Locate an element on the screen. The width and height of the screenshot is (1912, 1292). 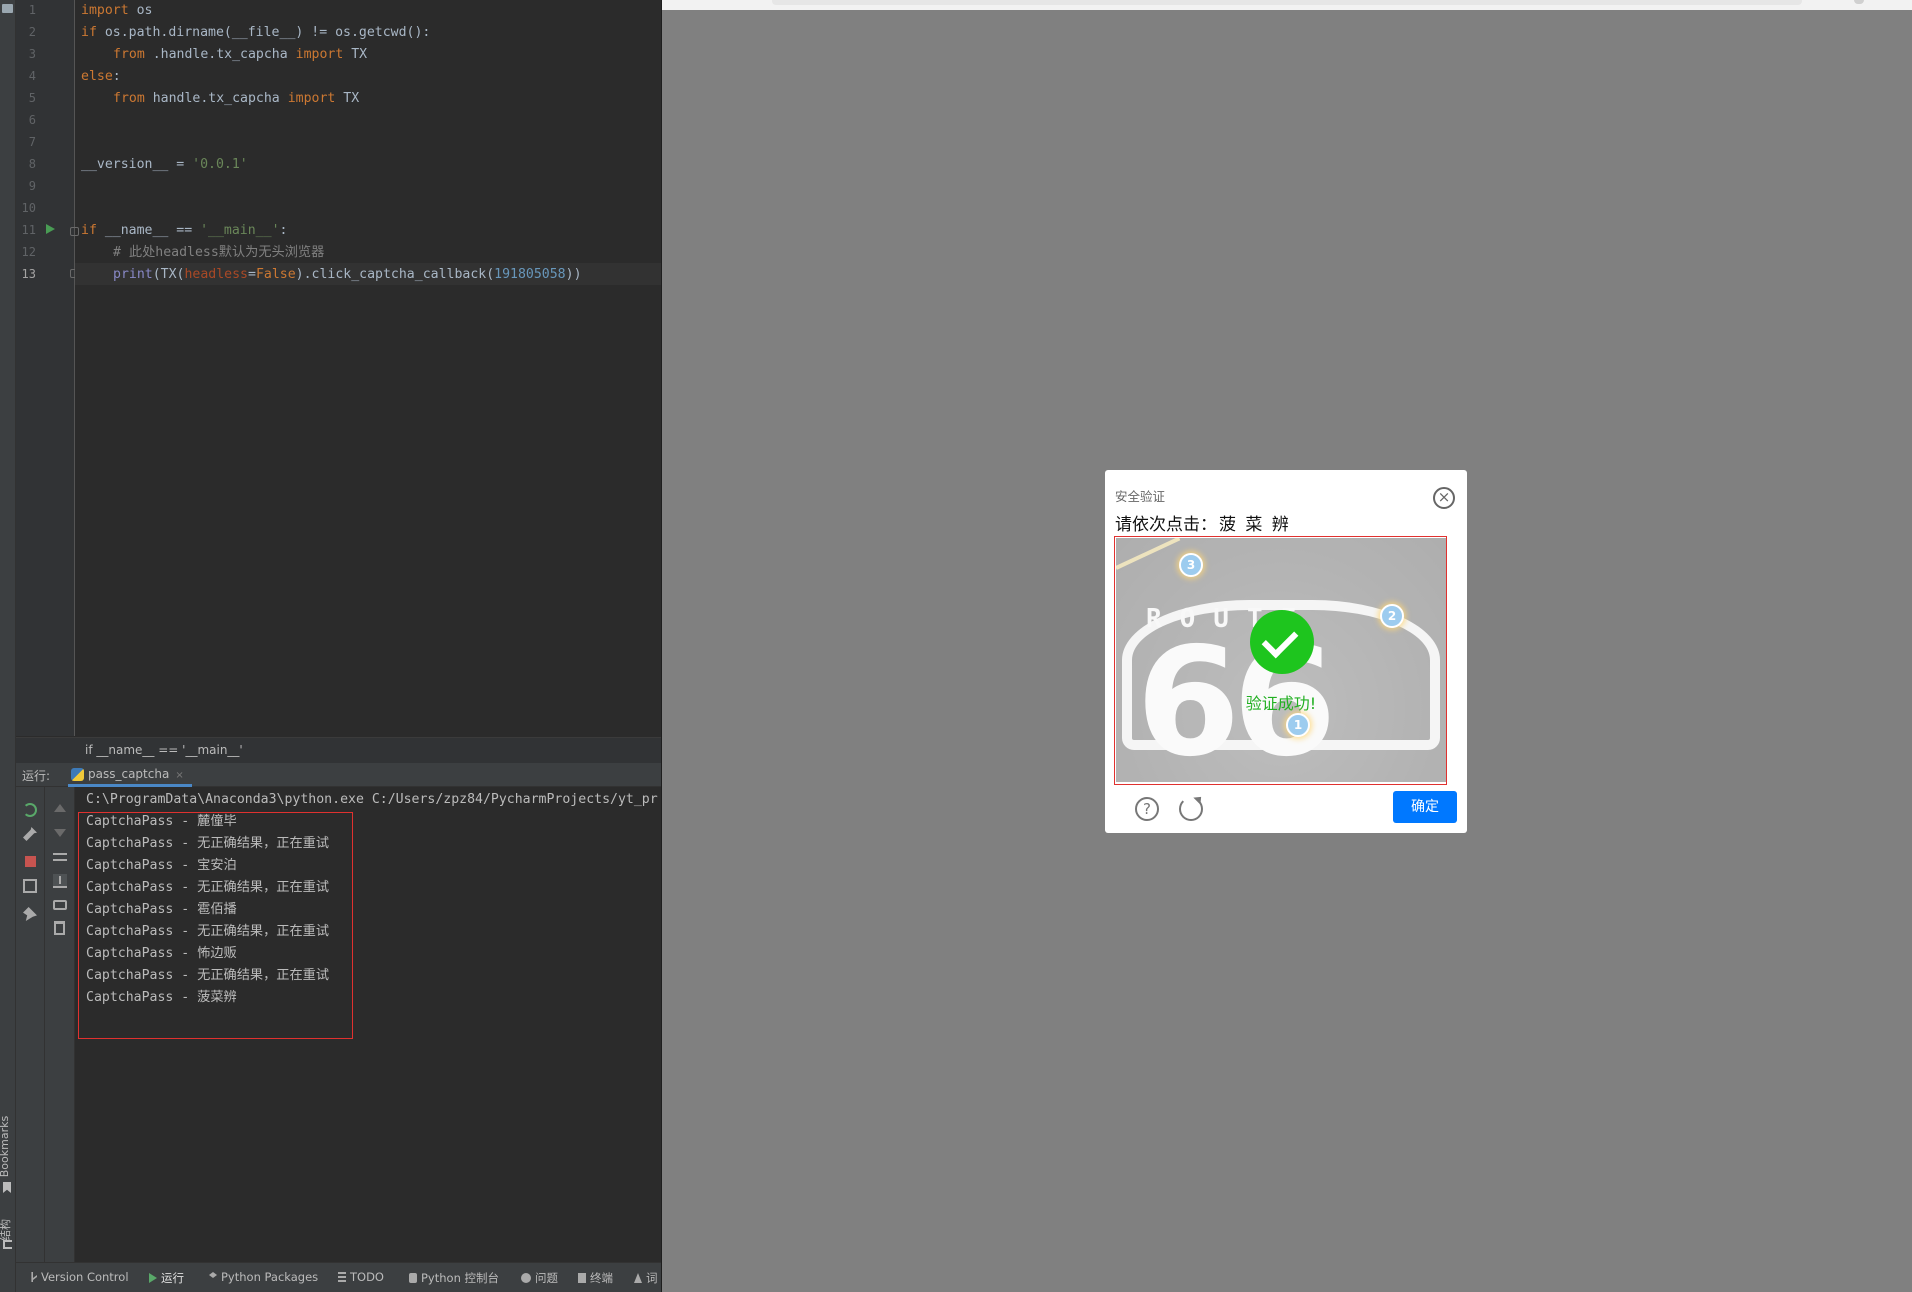
wrench-icon is located at coordinates (30, 834).